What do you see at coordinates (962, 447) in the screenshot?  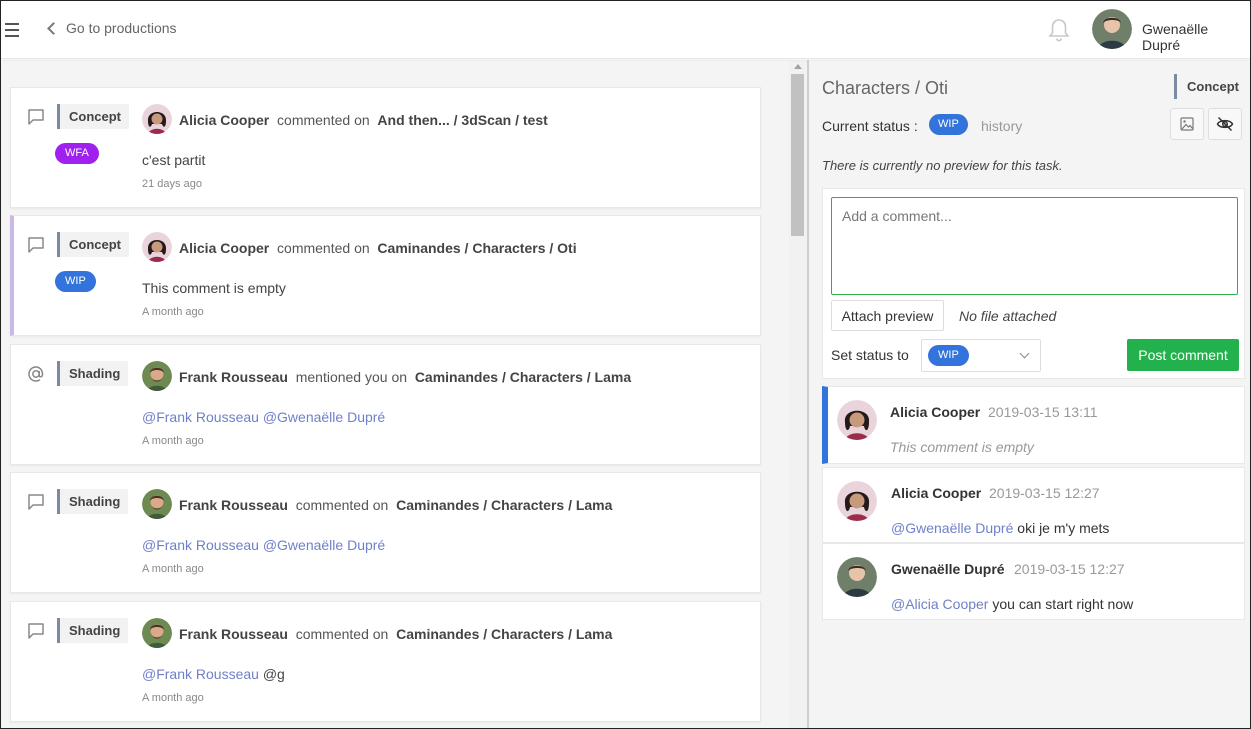 I see `comment-text: This comment is empty` at bounding box center [962, 447].